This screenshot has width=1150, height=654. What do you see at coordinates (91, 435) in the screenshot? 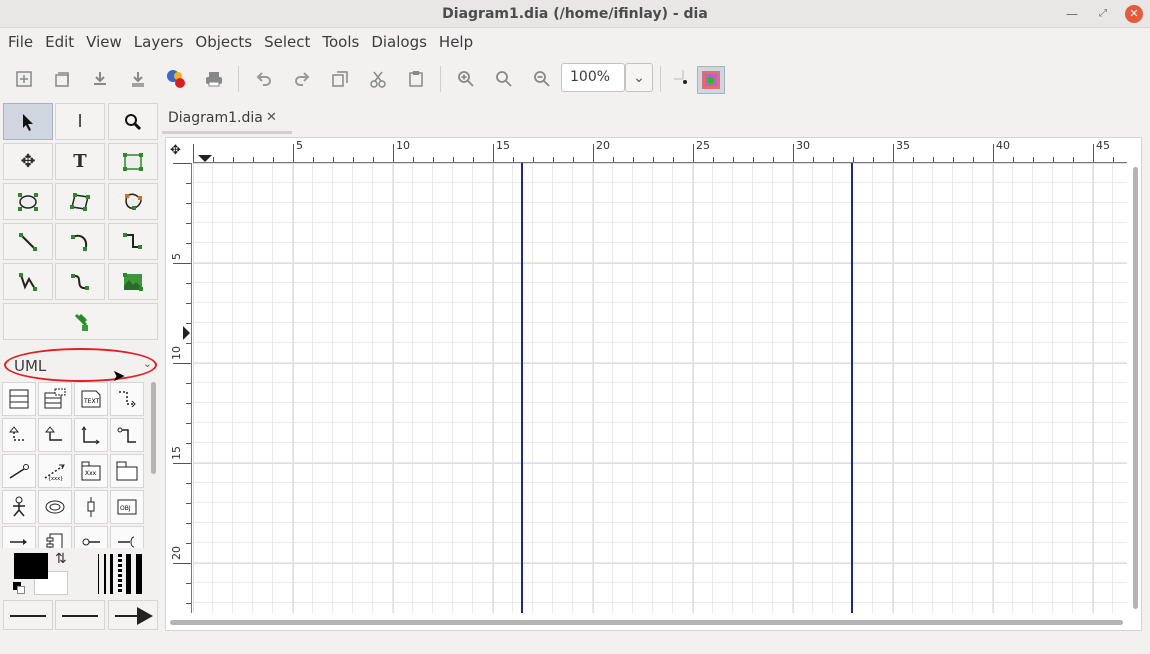
I see `uml-association-shape` at bounding box center [91, 435].